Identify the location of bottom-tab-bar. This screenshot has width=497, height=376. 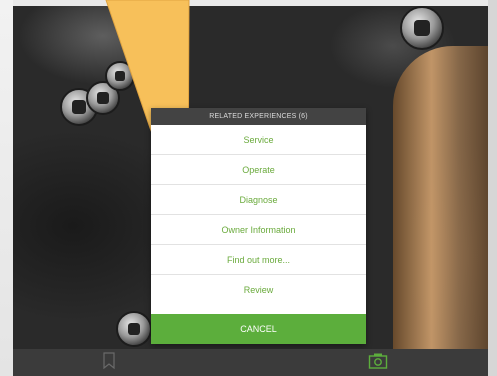
(250, 362).